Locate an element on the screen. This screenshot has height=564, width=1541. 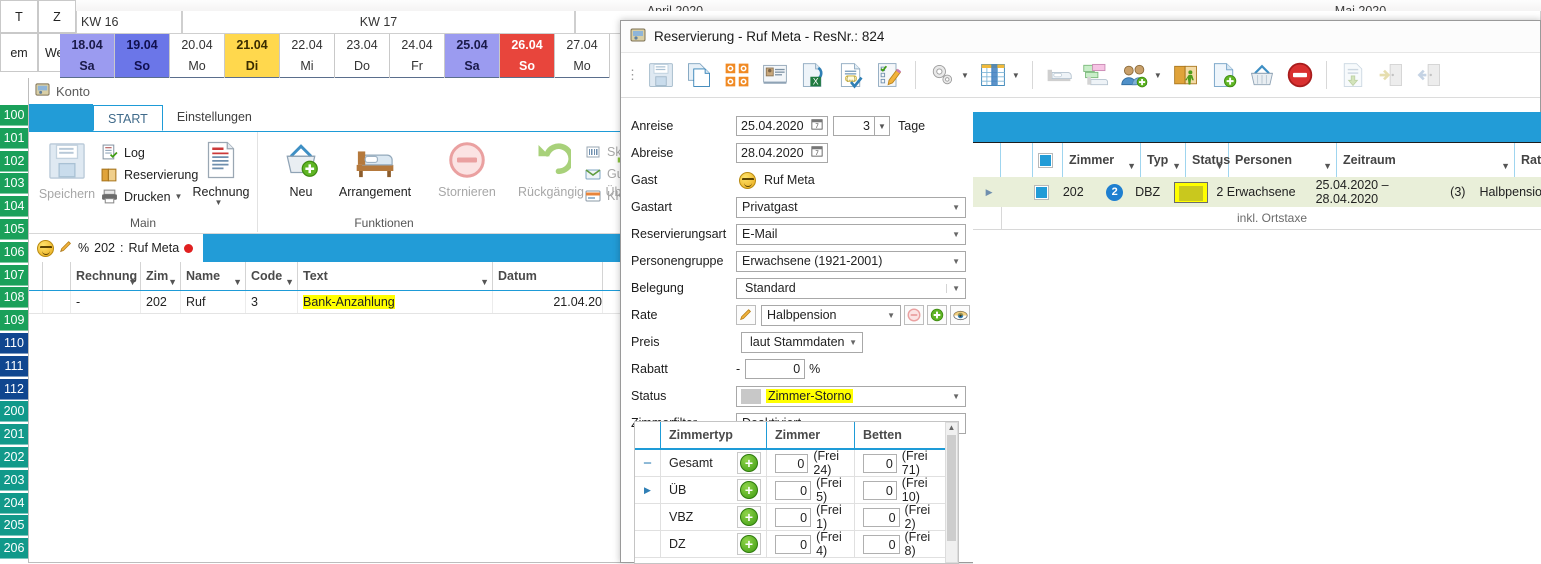
room-type-scrollbar: ▲ is located at coordinates (951, 492).